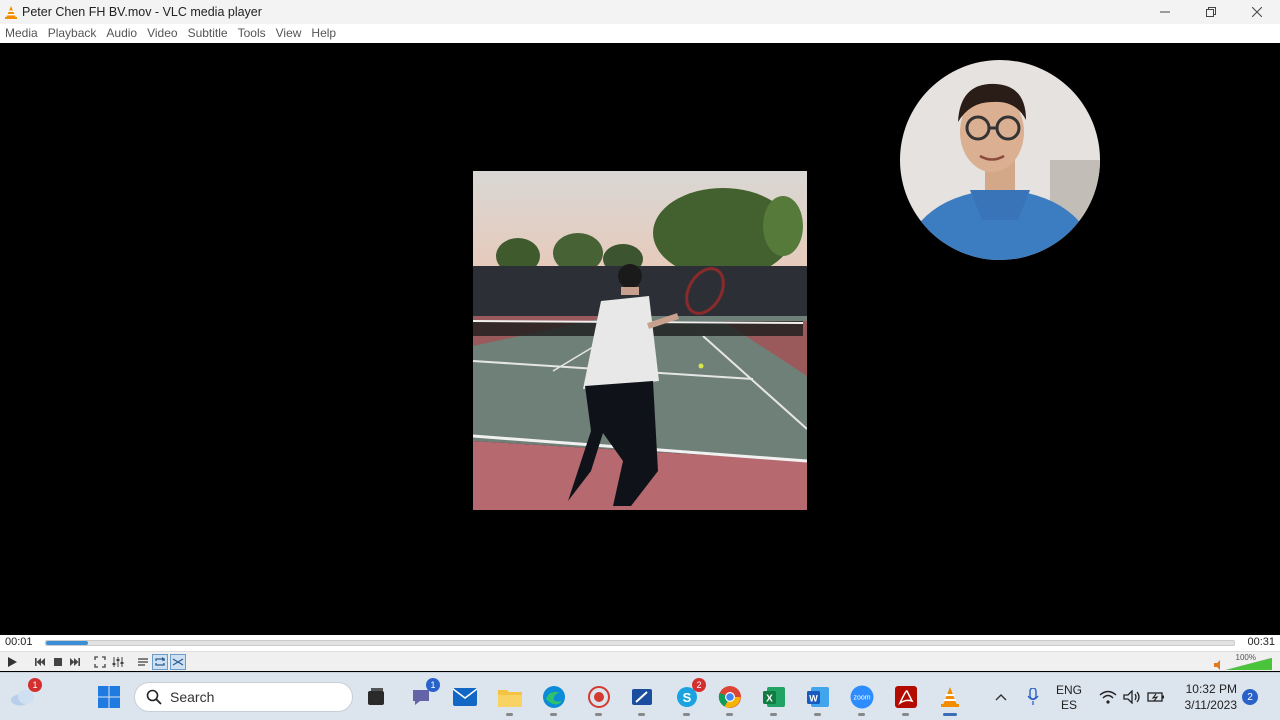 The image size is (1280, 720). Describe the element at coordinates (699, 685) in the screenshot. I see `skype-badge: 2` at that location.